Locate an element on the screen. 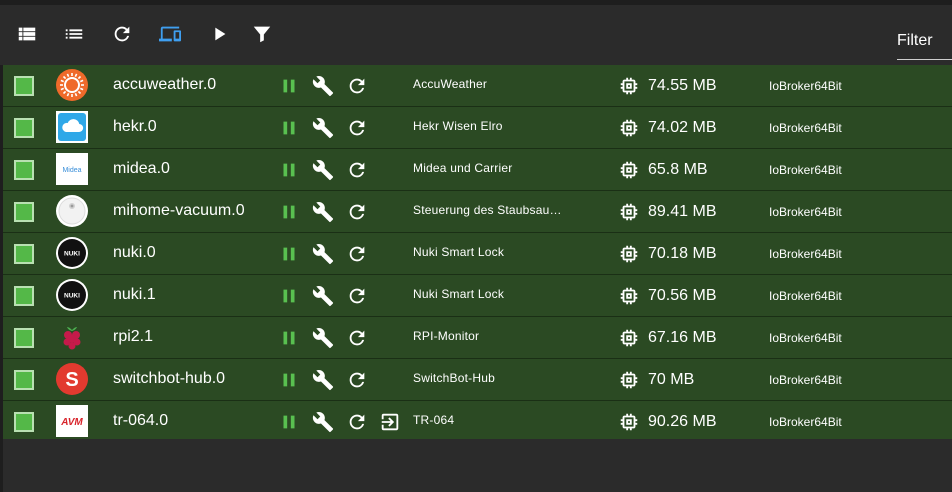 The image size is (952, 492). switchbot-logo-icon: S is located at coordinates (72, 379).